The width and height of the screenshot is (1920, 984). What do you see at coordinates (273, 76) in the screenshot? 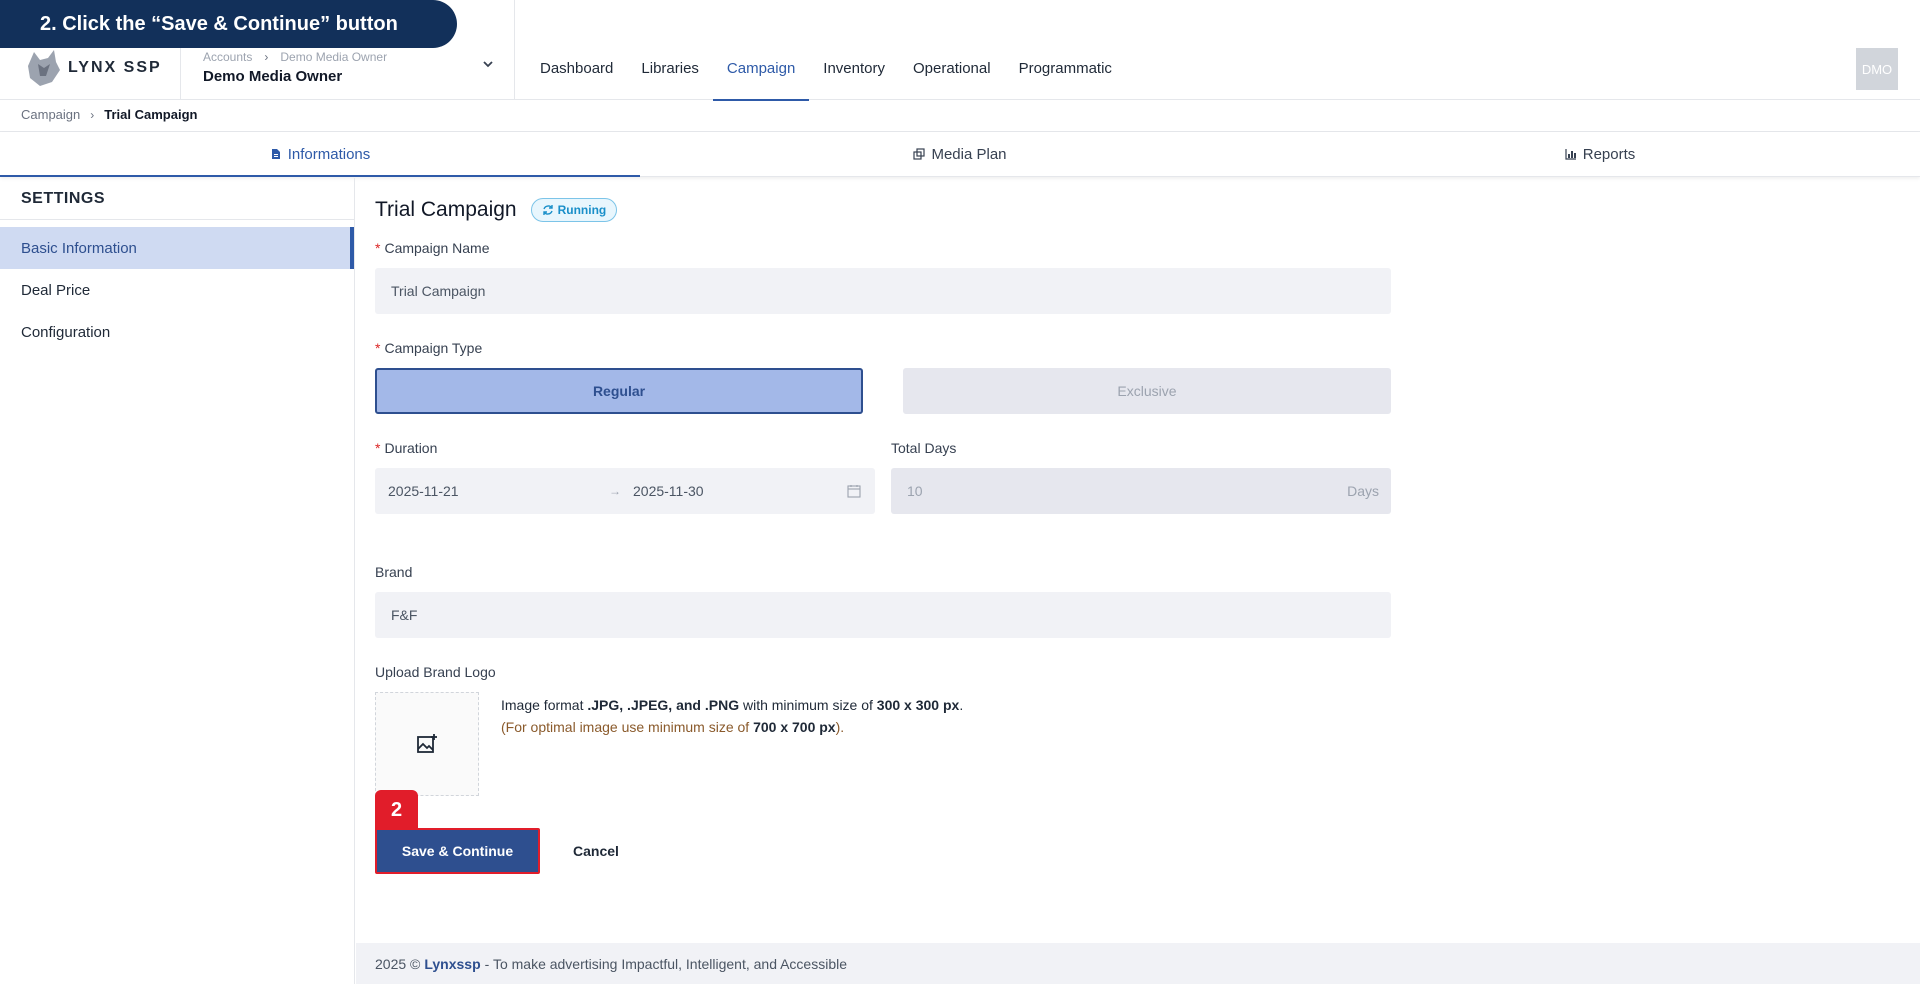
I see `account-name: Demo Media Owner` at bounding box center [273, 76].